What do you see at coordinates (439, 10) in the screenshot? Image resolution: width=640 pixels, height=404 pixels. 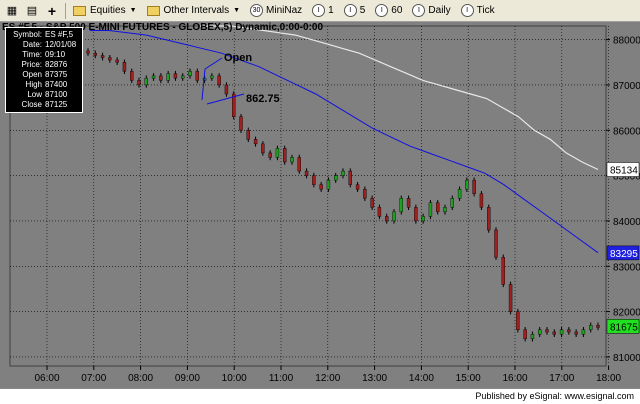 I see `interval-label: Daily` at bounding box center [439, 10].